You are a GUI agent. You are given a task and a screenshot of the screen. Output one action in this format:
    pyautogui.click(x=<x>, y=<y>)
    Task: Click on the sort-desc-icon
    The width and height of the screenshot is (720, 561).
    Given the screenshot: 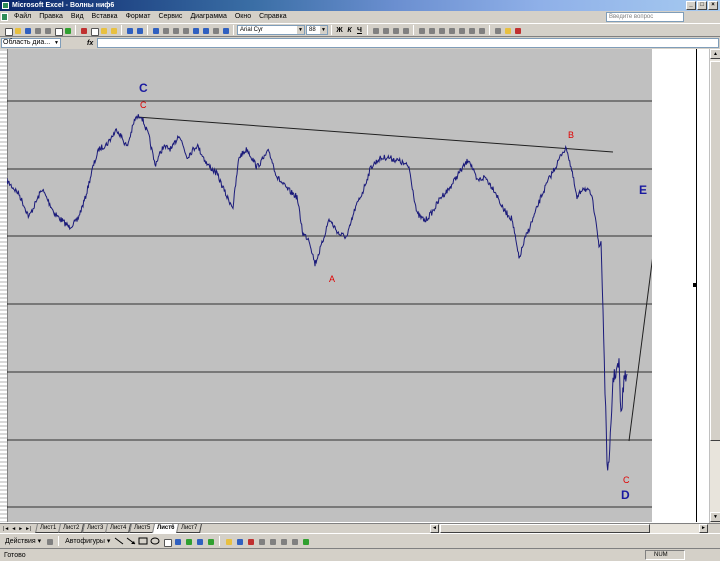 What is the action you would take?
    pyautogui.click(x=185, y=30)
    